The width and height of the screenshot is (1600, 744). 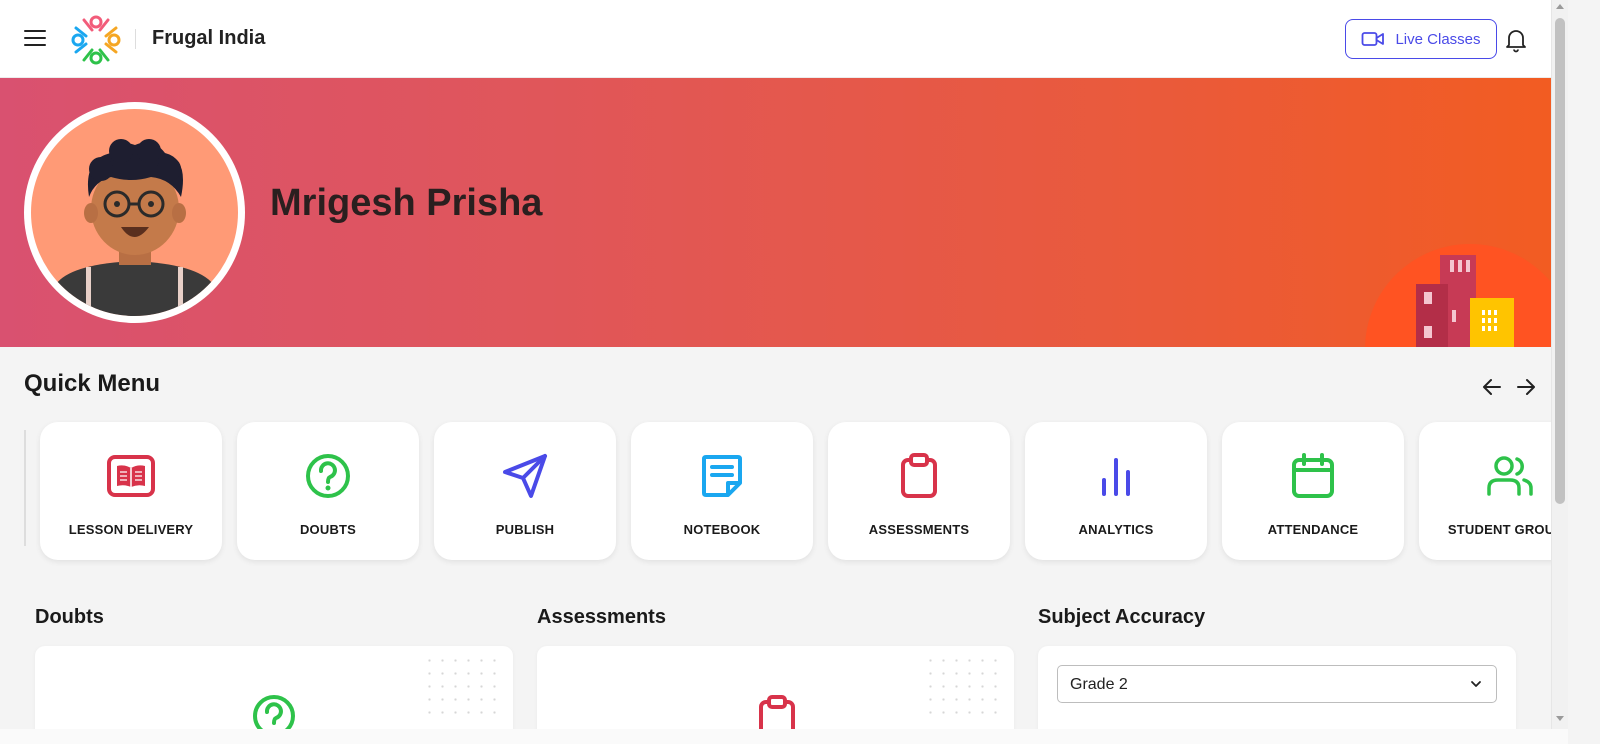 I want to click on quick-menu-item-assessments: ASSESSMENTS, so click(x=919, y=491).